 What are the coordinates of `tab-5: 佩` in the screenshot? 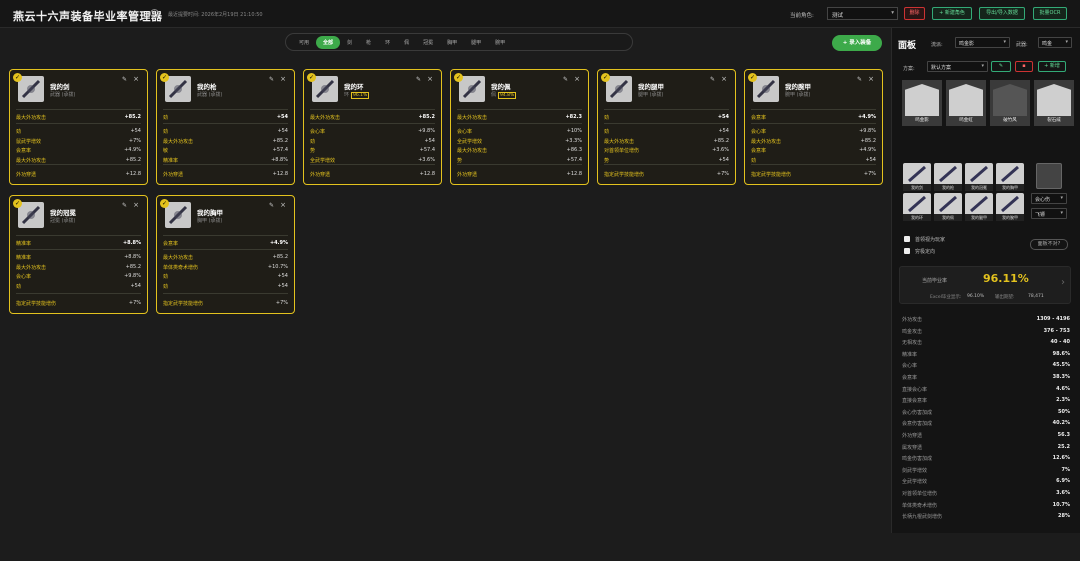 It's located at (406, 42).